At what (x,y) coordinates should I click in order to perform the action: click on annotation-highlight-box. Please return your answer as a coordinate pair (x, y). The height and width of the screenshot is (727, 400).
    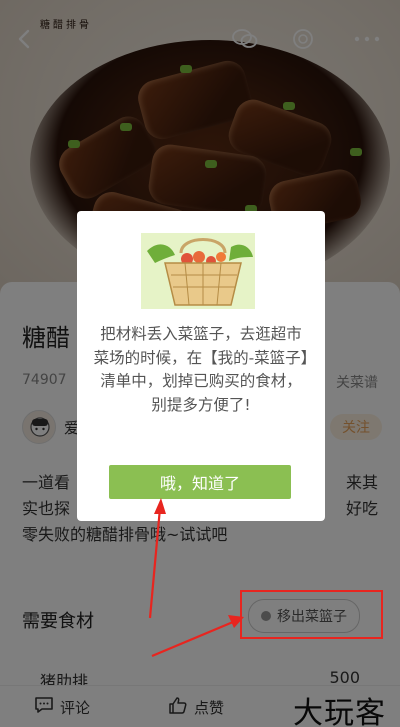
    Looking at the image, I should click on (311, 614).